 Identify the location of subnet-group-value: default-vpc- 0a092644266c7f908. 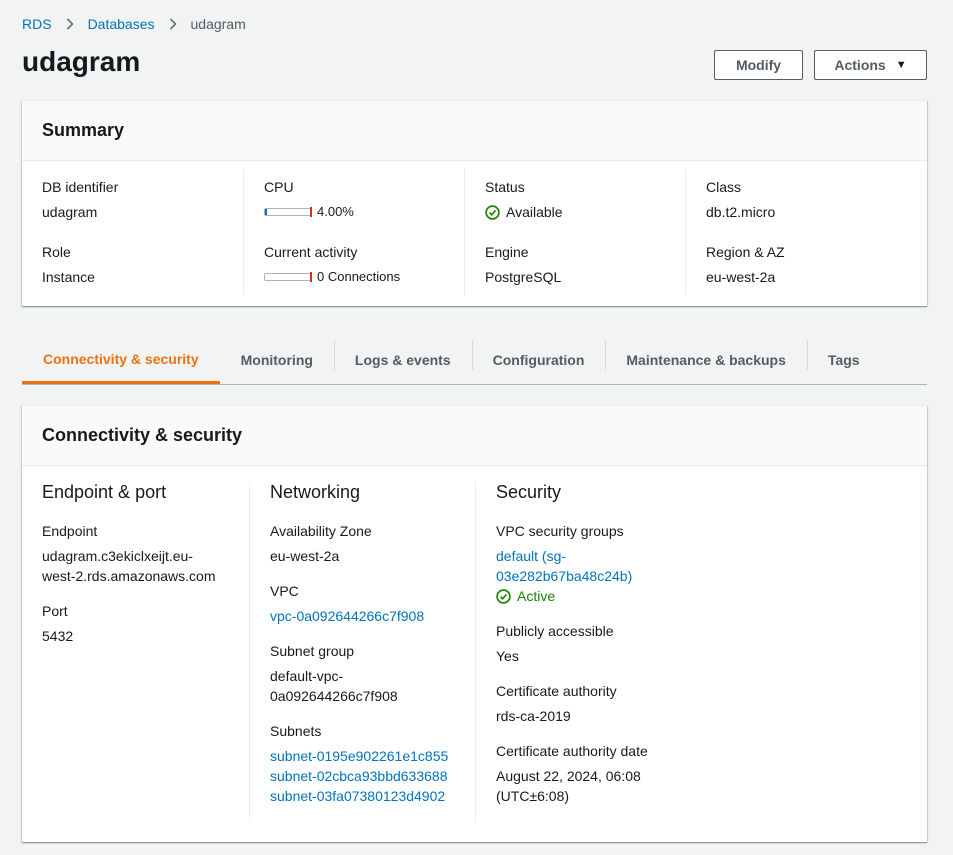
(373, 686).